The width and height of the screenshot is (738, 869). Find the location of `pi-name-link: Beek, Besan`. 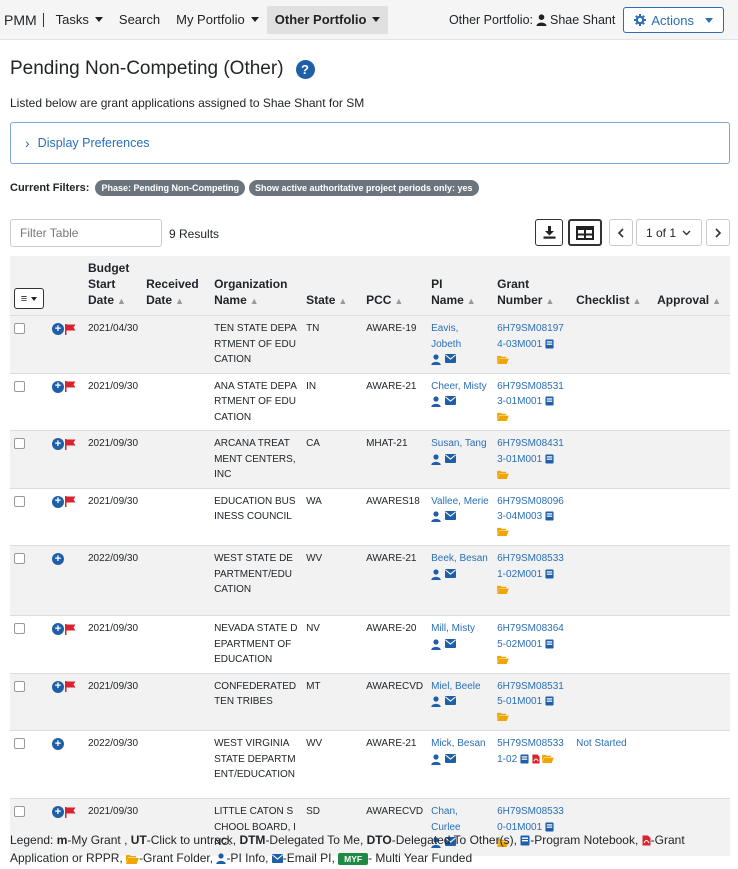

pi-name-link: Beek, Besan is located at coordinates (459, 558).